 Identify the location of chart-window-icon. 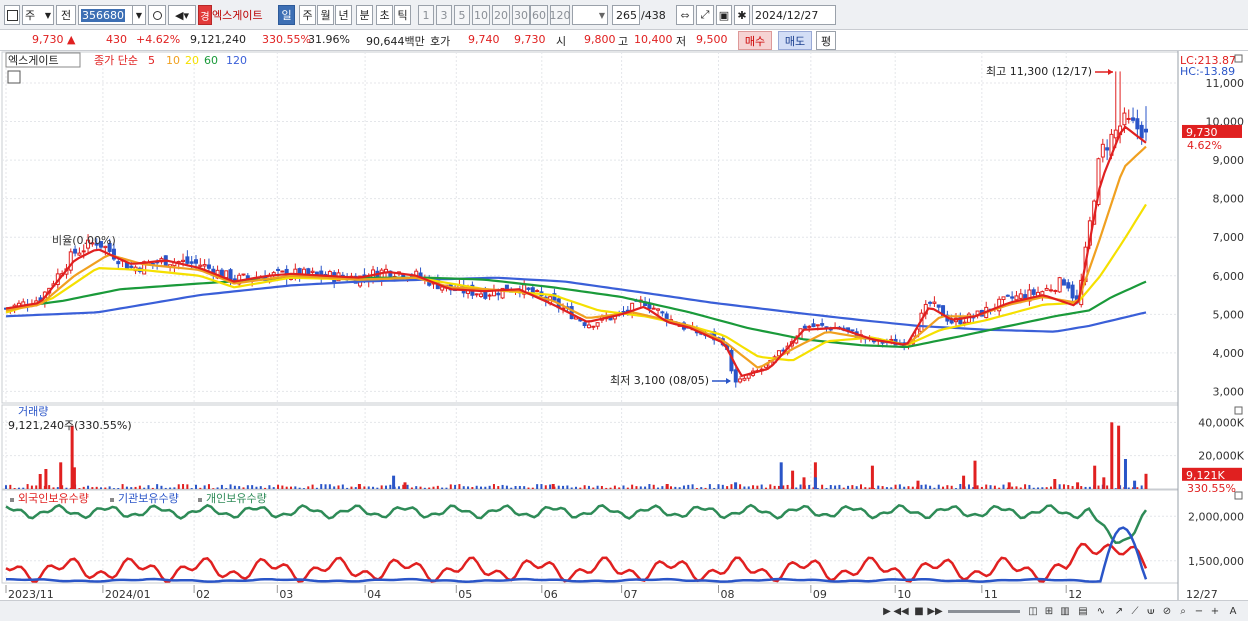
(12, 15).